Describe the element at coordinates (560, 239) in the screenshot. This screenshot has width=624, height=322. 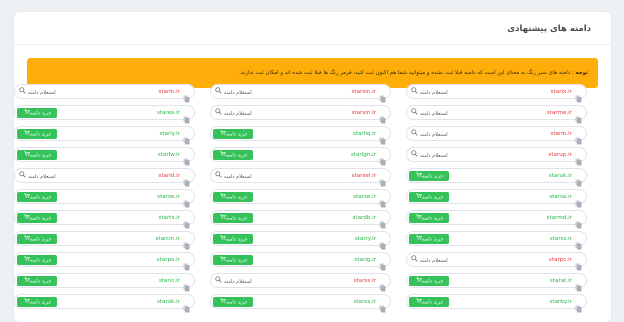
I see `domain-name: starss.ir` at that location.